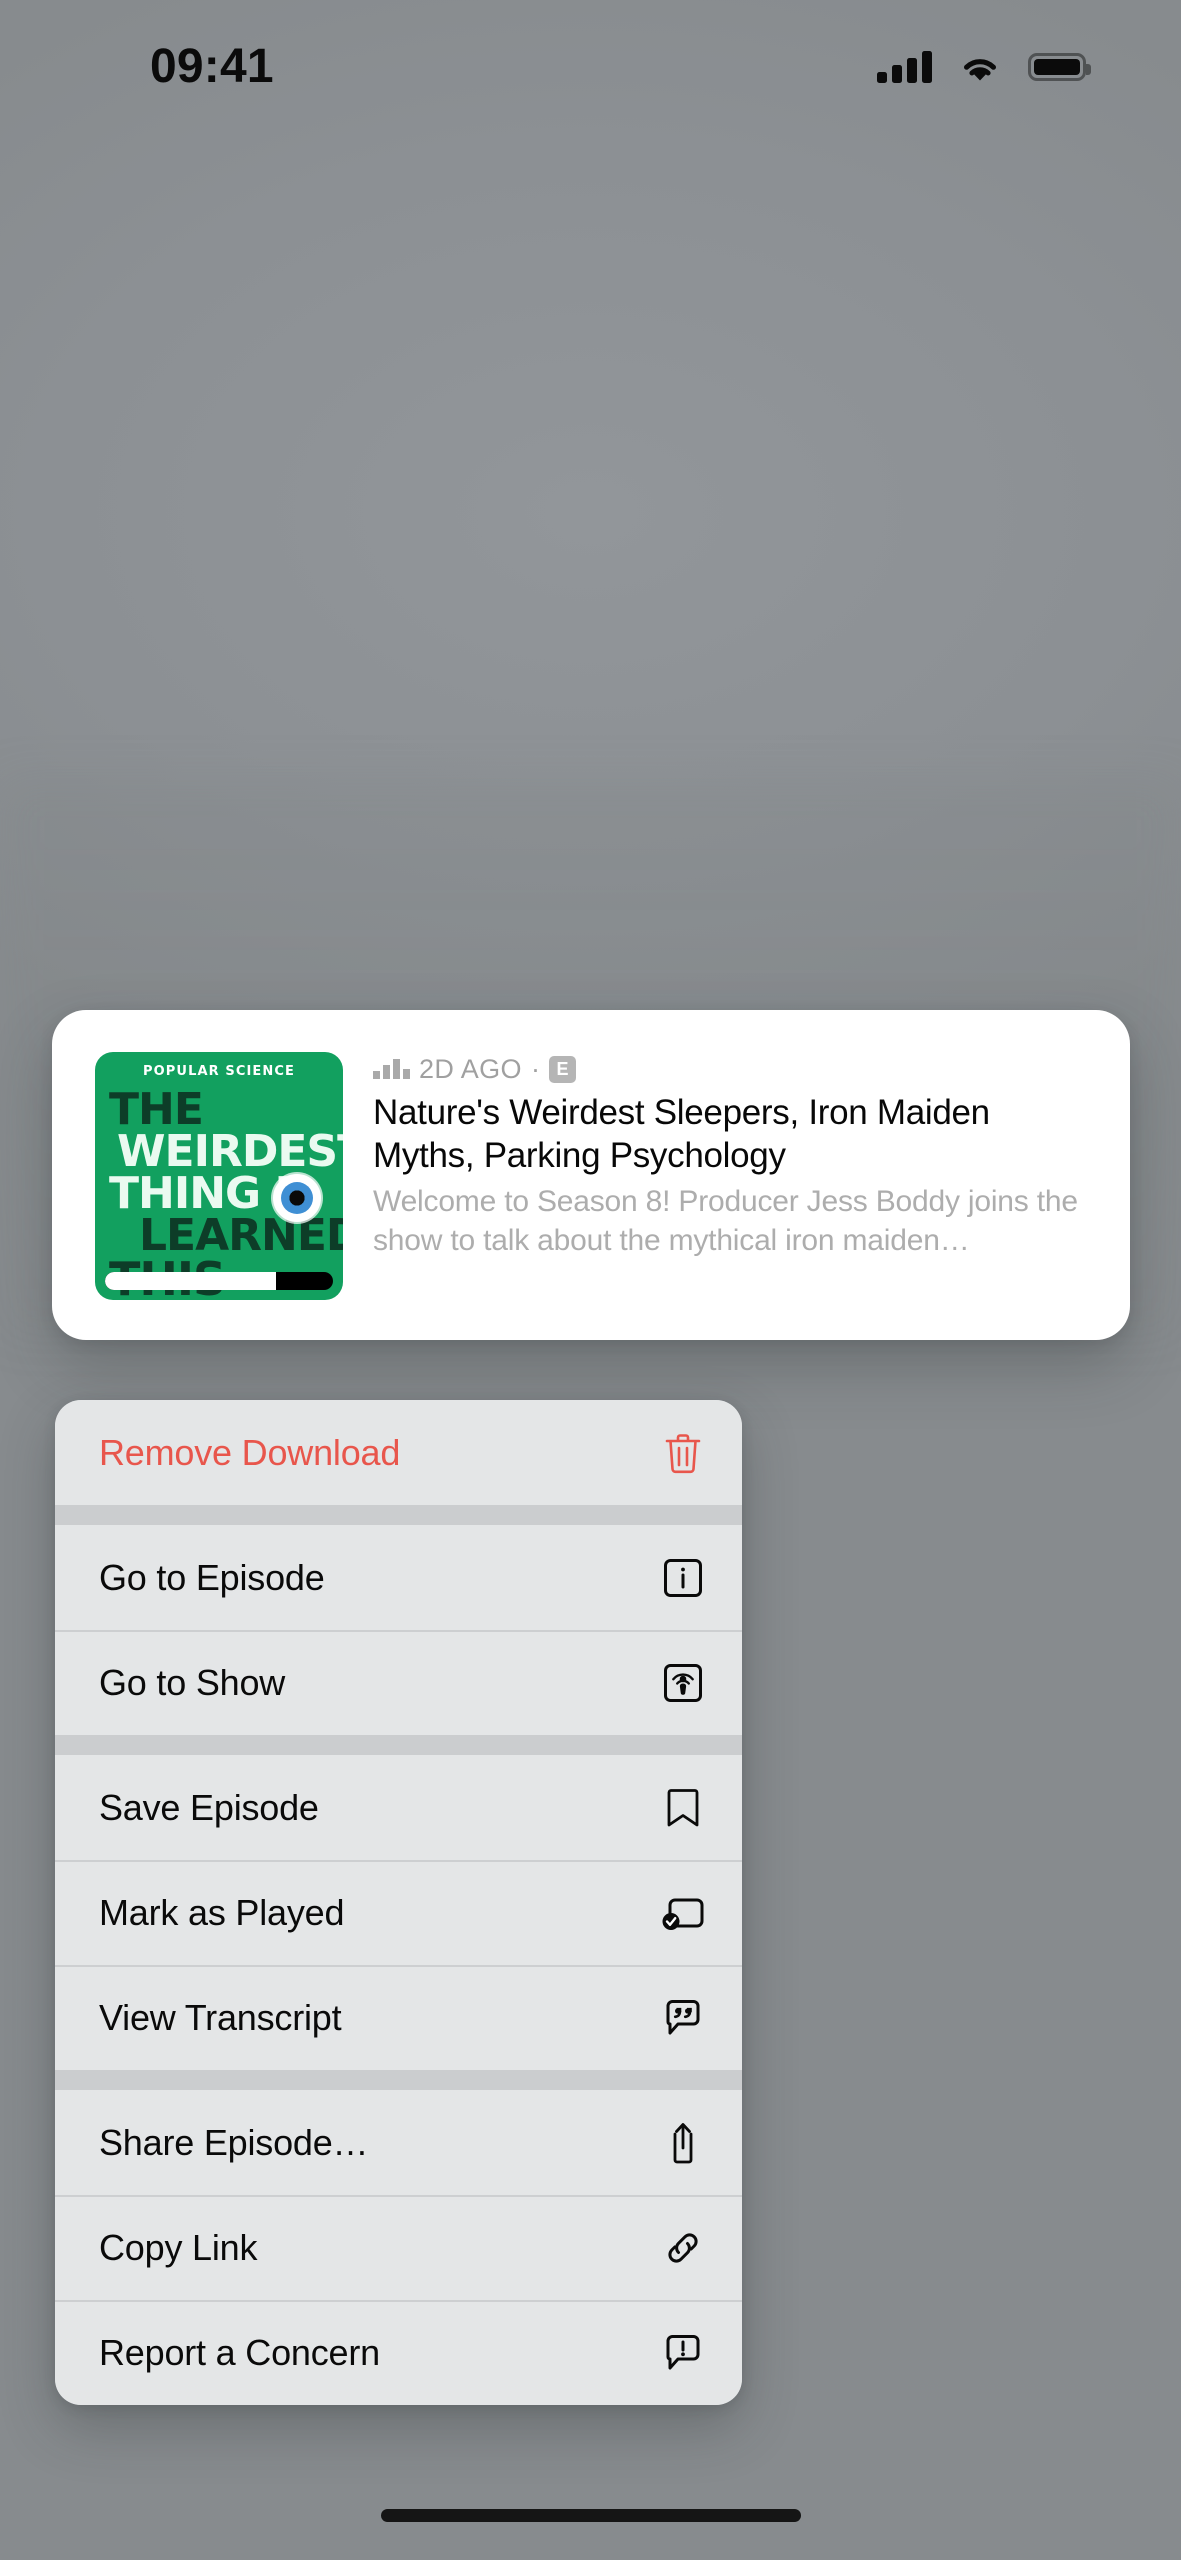 This screenshot has width=1181, height=2560. I want to click on explicit-badge: E, so click(562, 1069).